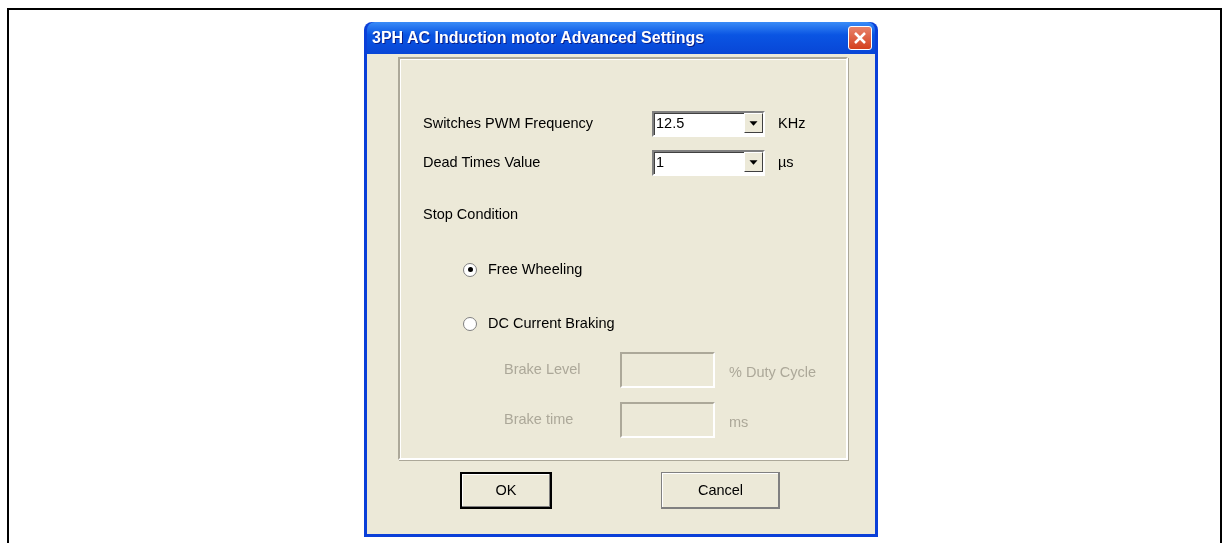 This screenshot has width=1228, height=543. I want to click on window-title: 3PH AC Induction motor Advanced Settings, so click(538, 38).